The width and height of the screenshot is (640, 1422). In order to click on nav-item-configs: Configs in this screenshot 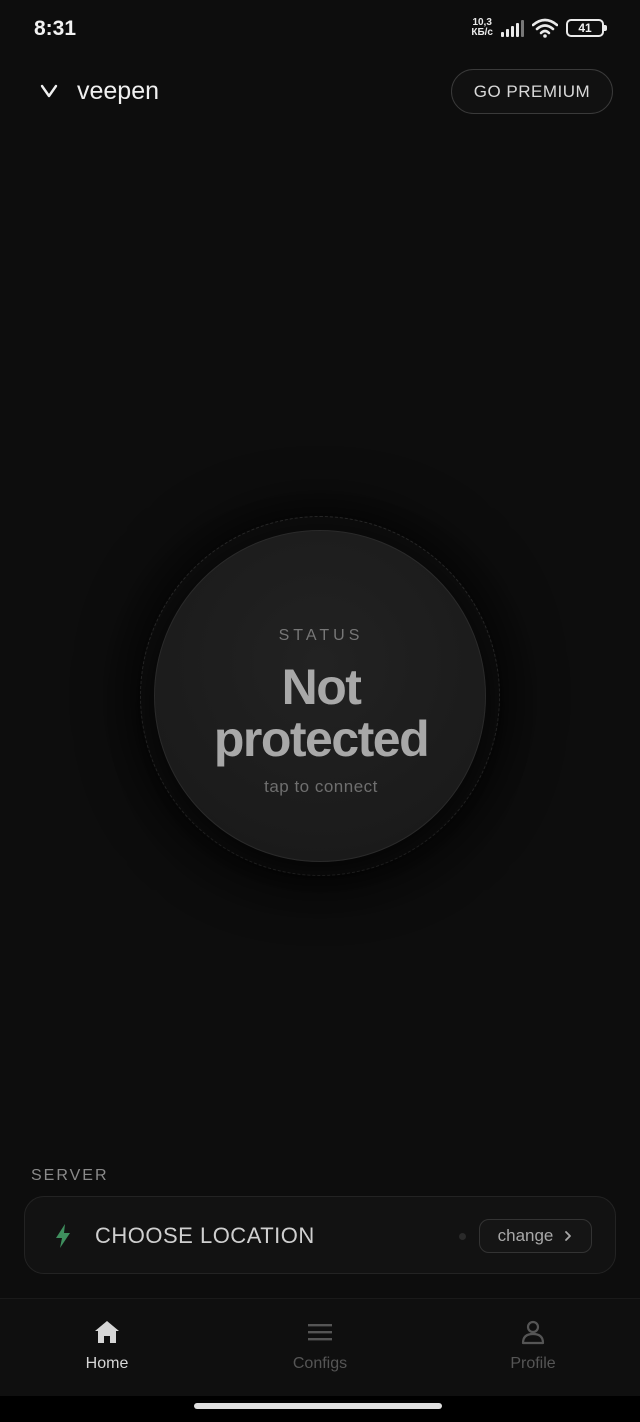, I will do `click(320, 1346)`.